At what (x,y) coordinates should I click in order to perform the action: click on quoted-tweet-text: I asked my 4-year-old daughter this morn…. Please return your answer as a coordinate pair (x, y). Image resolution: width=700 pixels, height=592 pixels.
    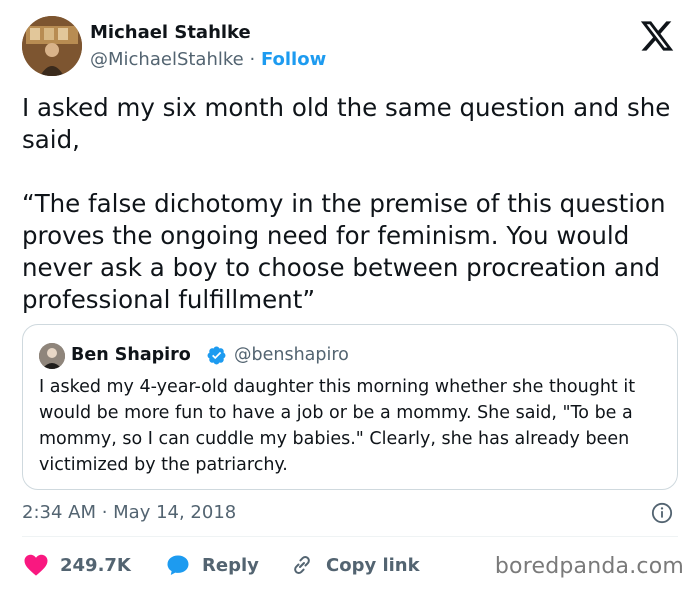
    Looking at the image, I should click on (337, 426).